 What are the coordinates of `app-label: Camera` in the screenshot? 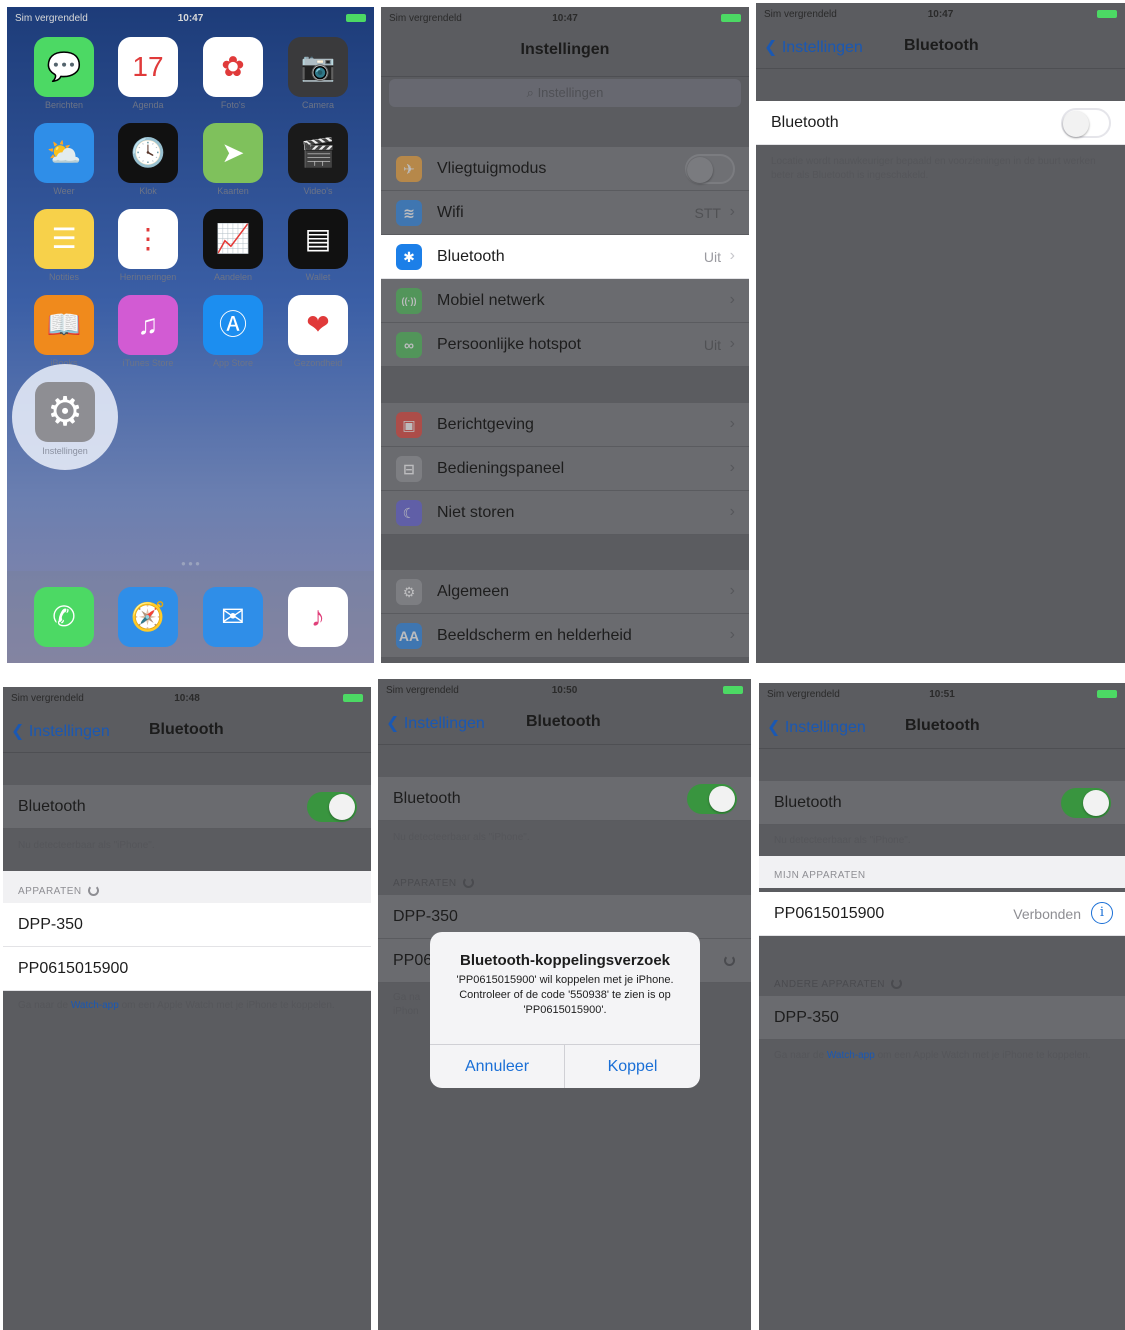 It's located at (317, 105).